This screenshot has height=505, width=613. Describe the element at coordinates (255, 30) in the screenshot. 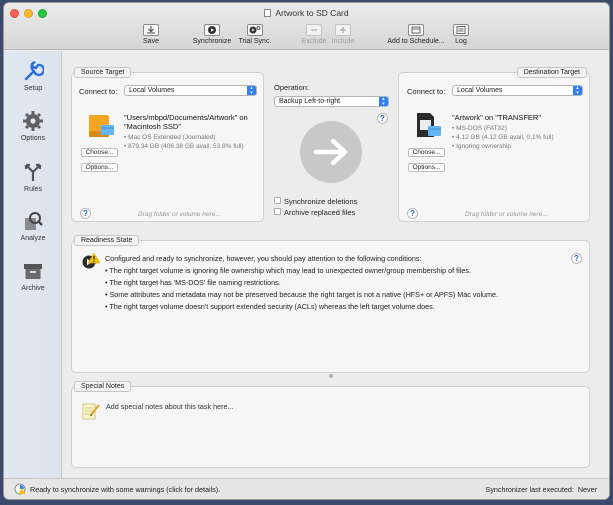

I see `trial-sync-icon` at that location.